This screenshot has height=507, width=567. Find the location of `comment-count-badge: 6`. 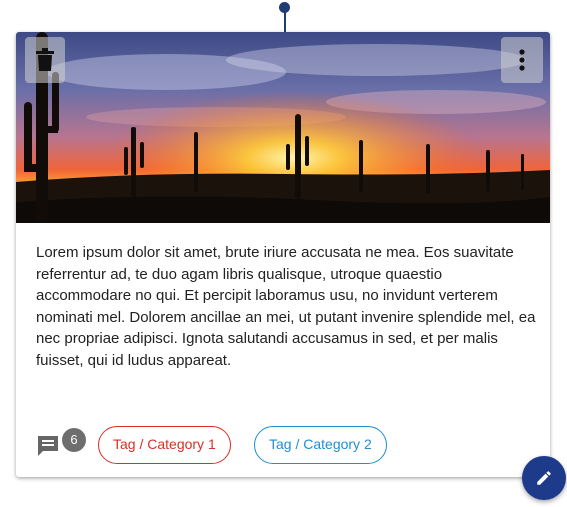

comment-count-badge: 6 is located at coordinates (74, 440).